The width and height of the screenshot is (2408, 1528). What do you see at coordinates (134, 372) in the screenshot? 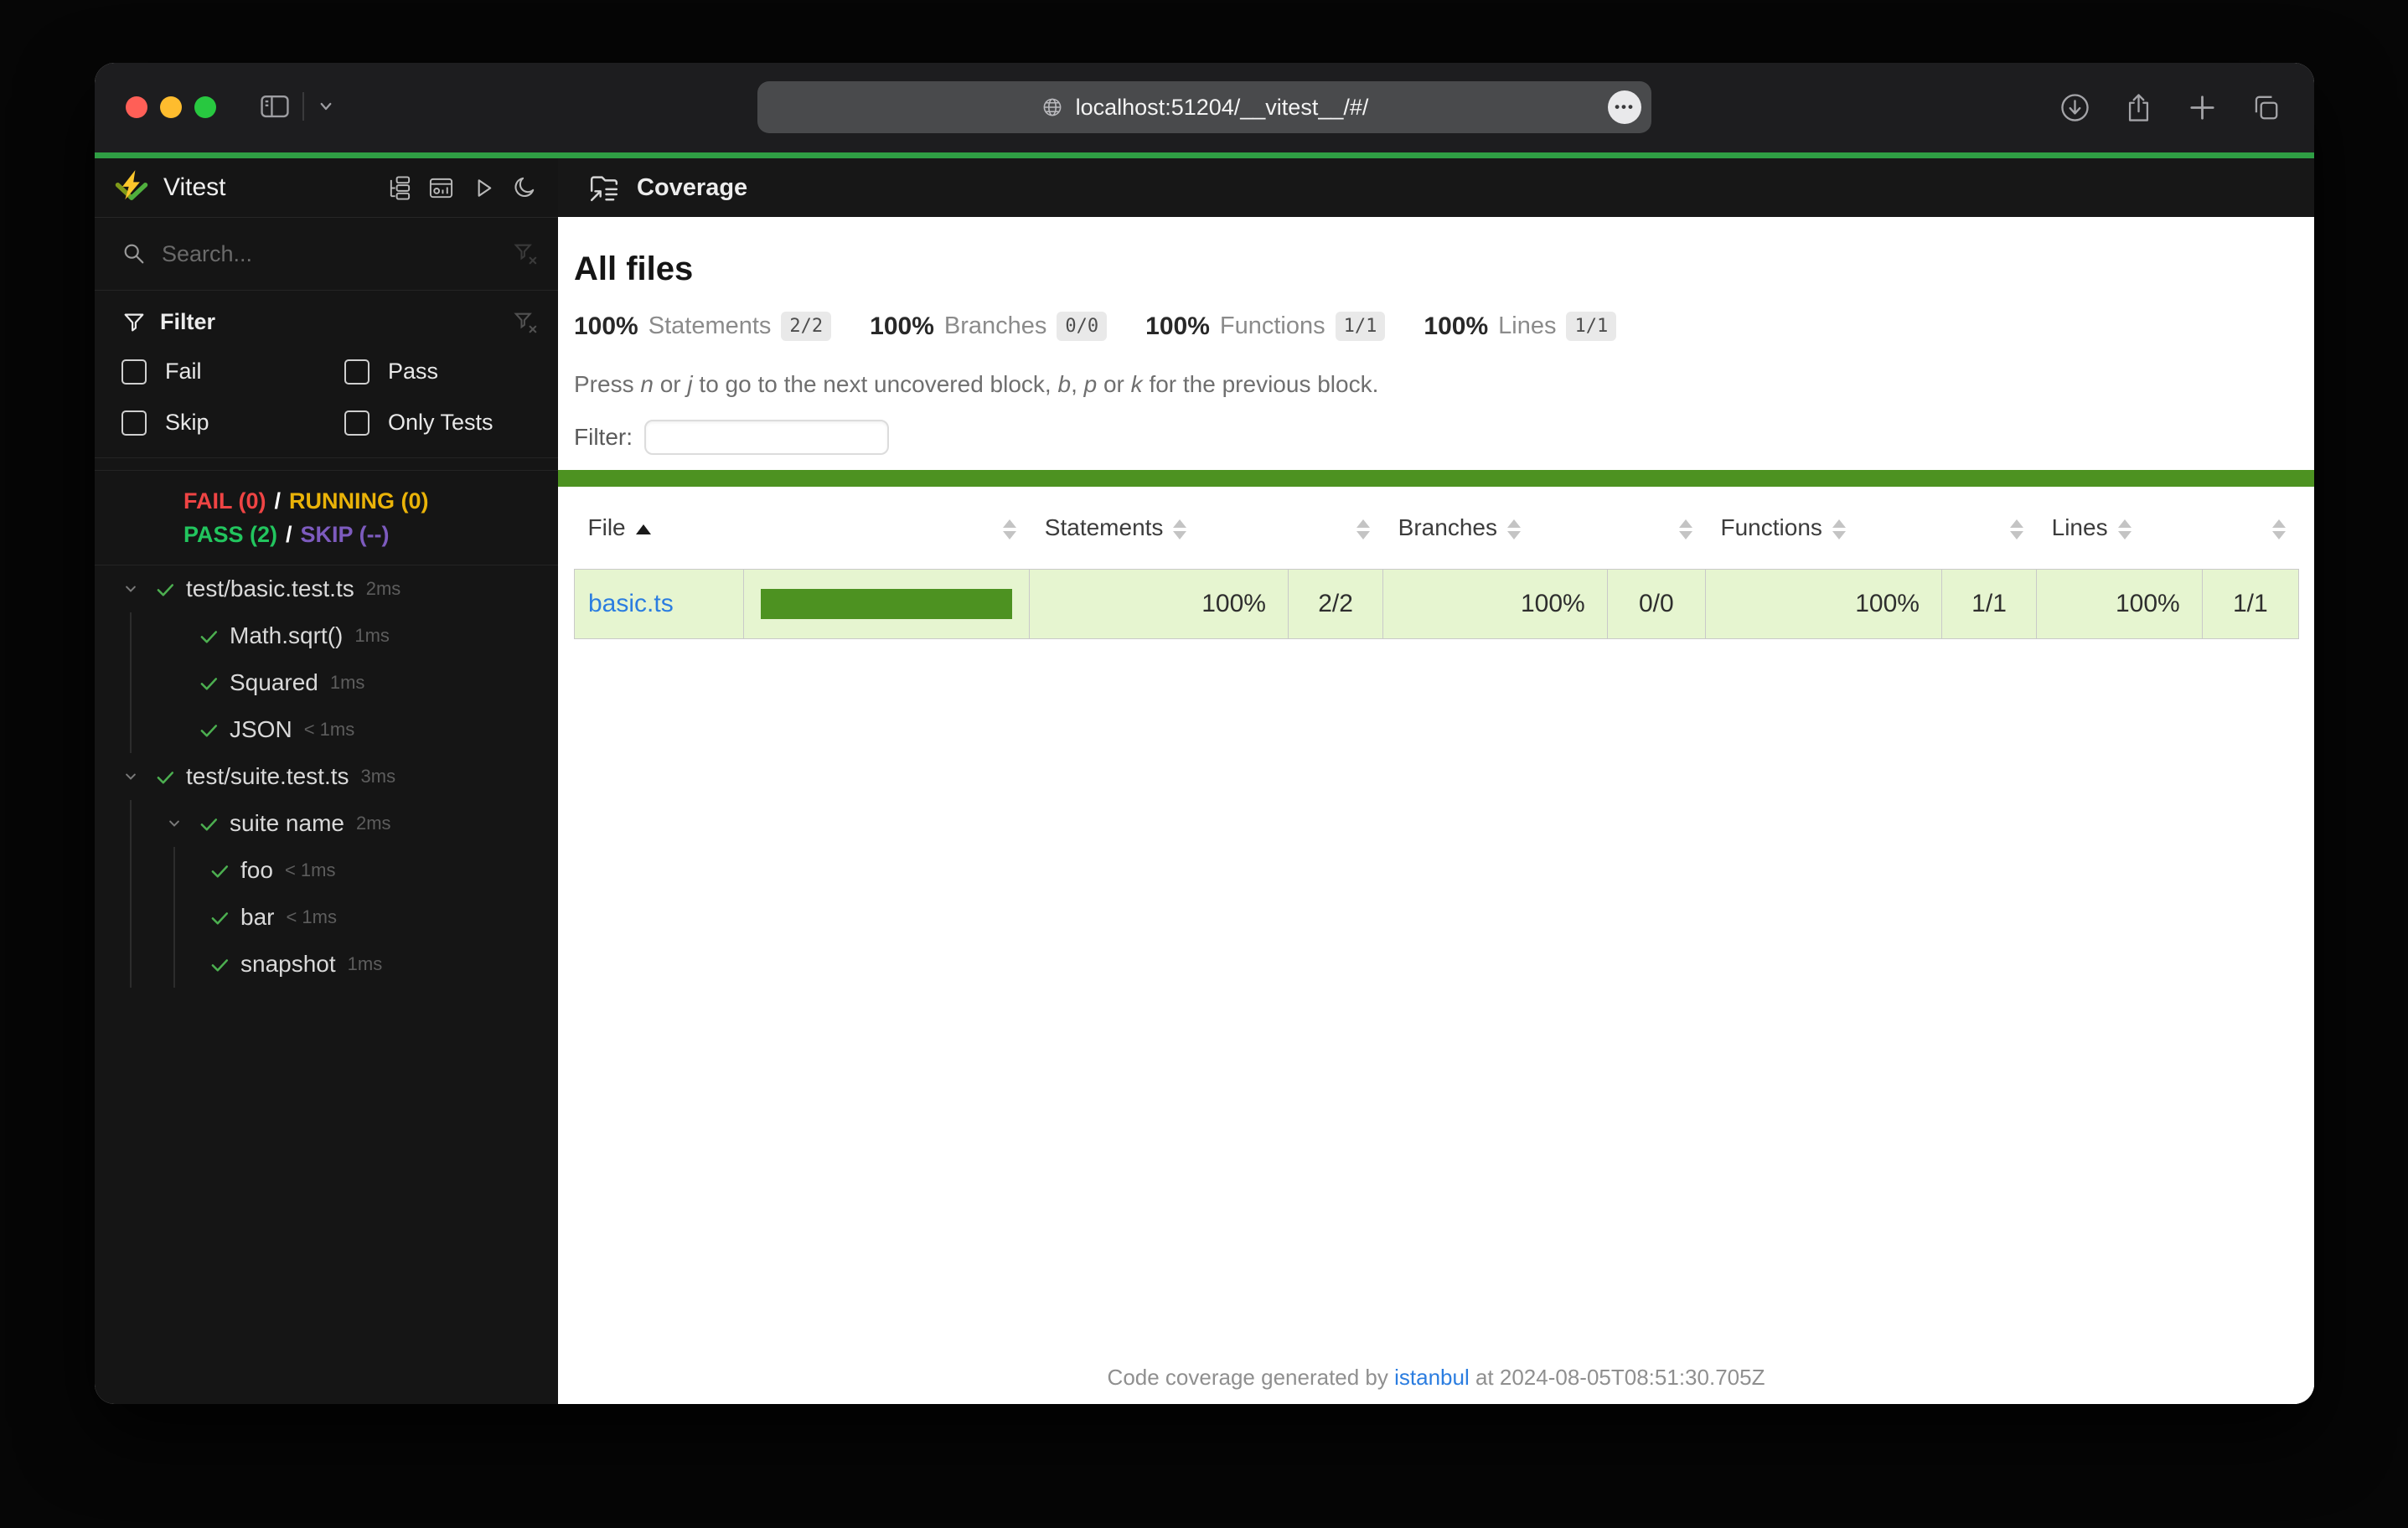
I see `fail-checkbox` at bounding box center [134, 372].